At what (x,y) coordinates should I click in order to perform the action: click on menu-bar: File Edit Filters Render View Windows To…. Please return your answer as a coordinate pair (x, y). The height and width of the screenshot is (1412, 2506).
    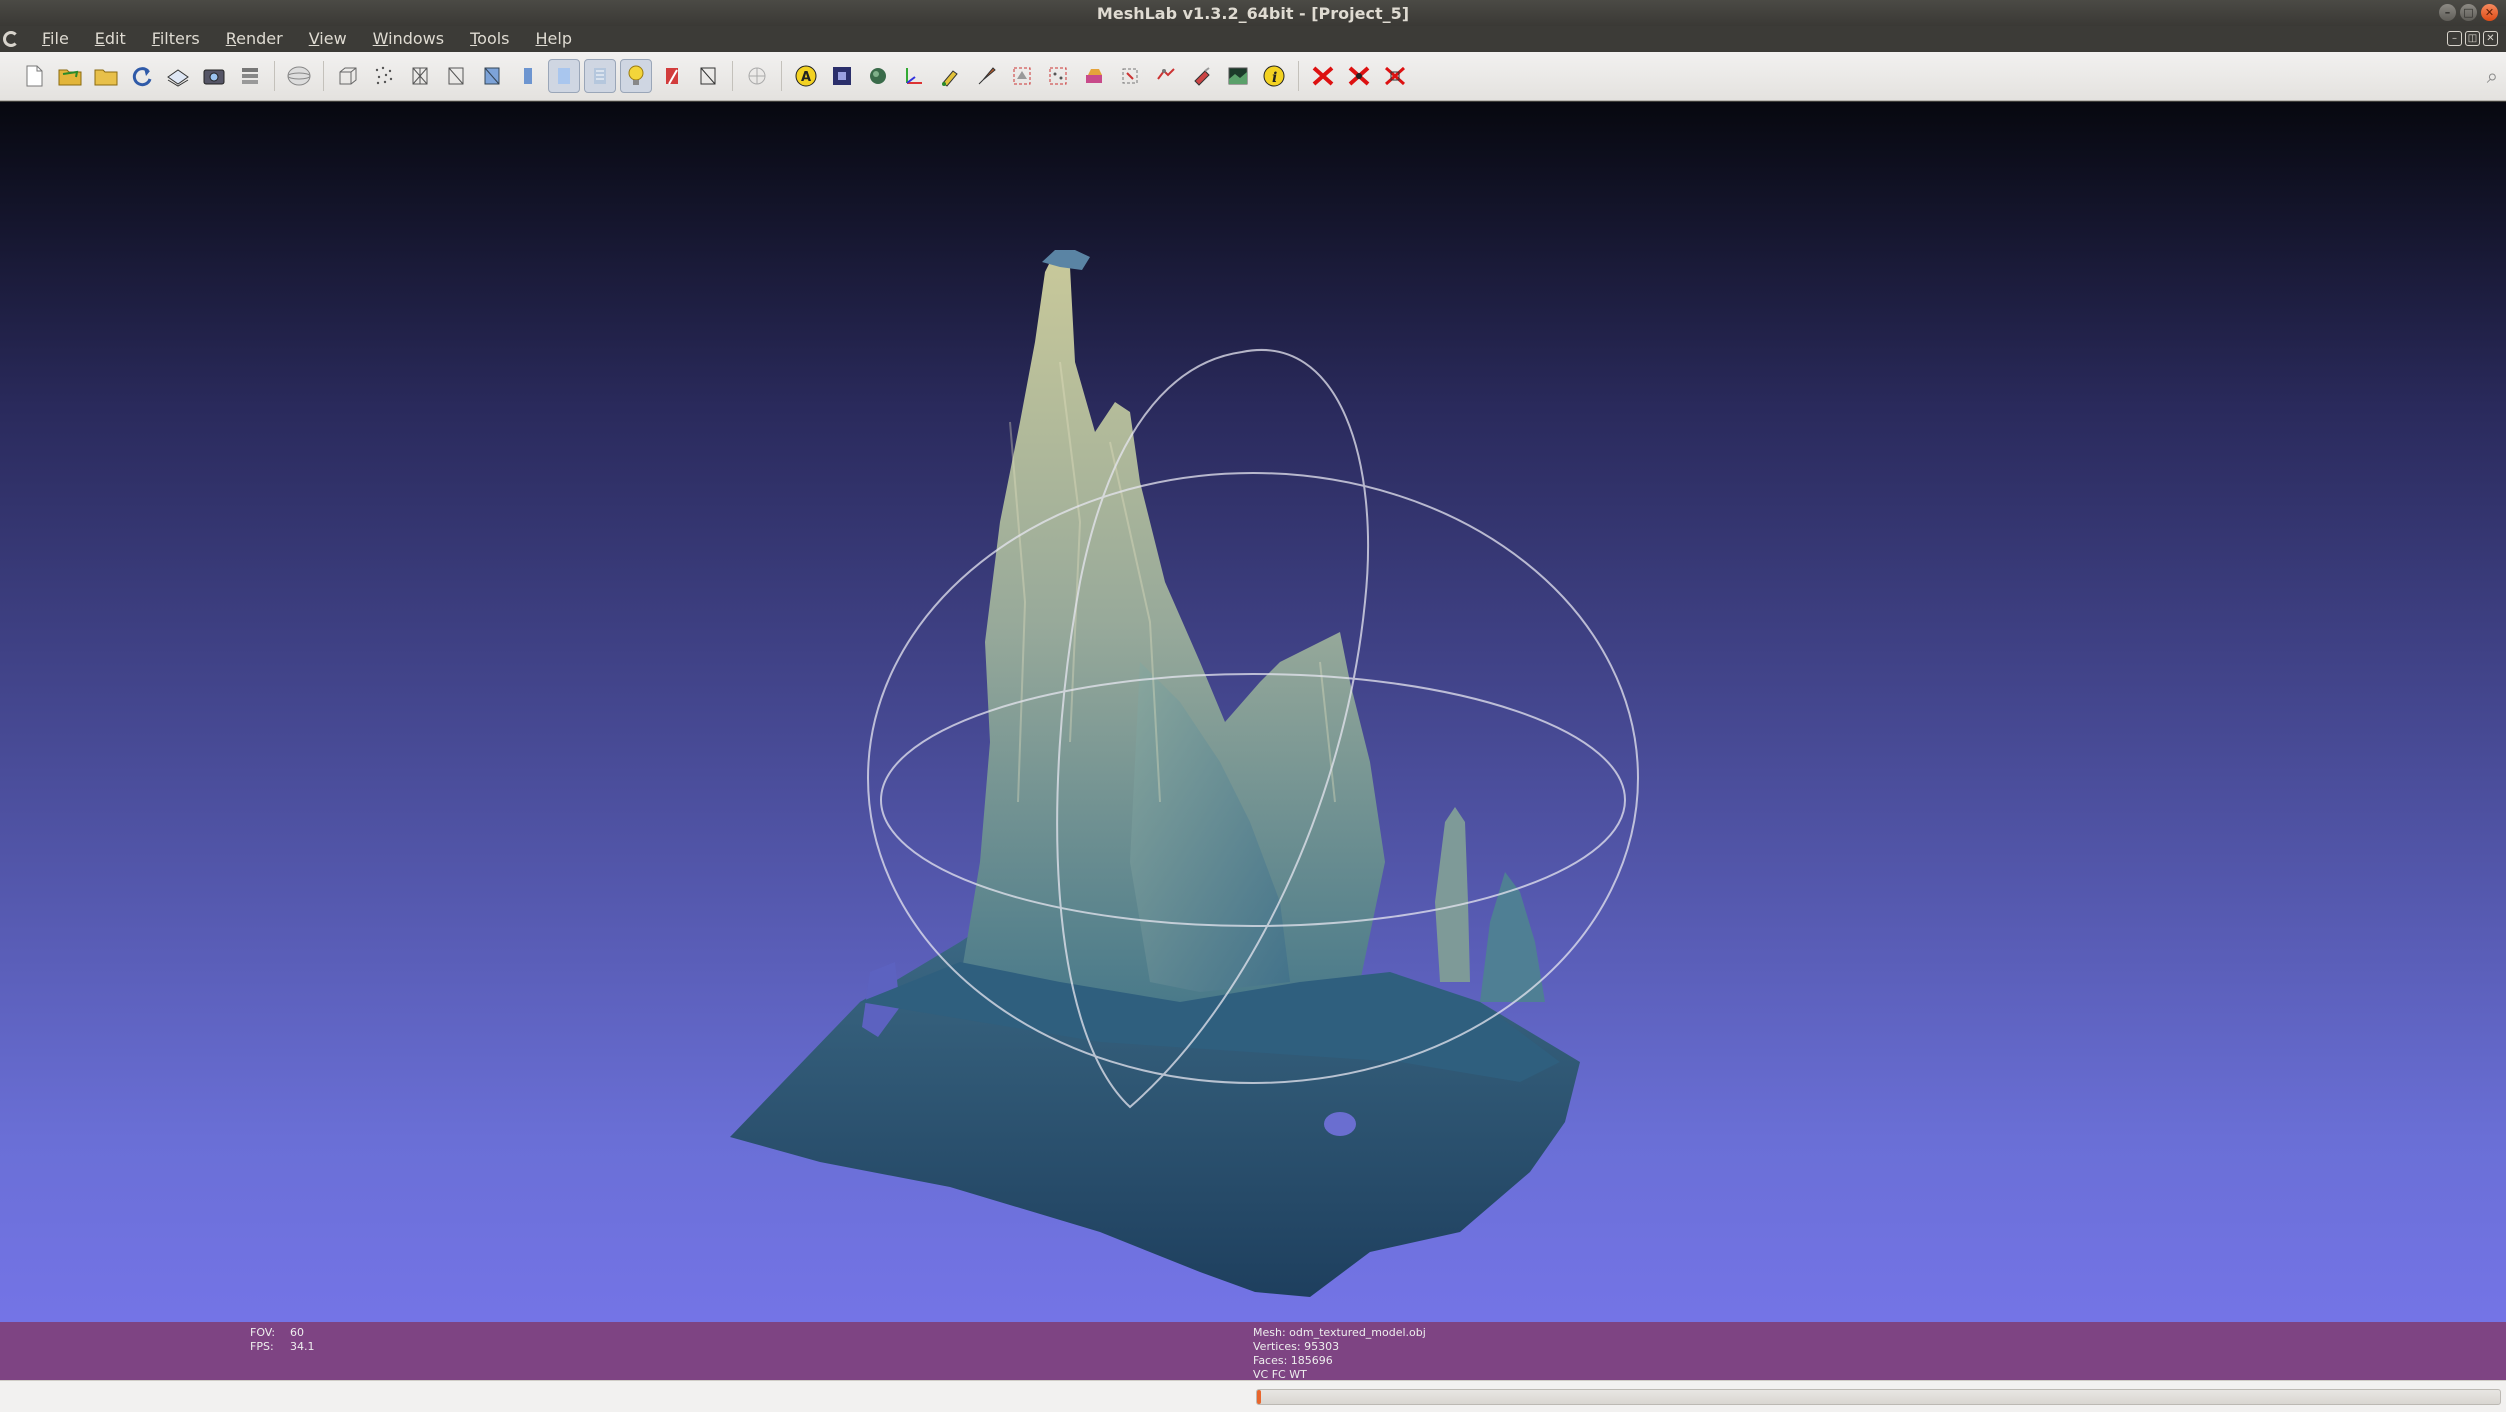
    Looking at the image, I should click on (1253, 39).